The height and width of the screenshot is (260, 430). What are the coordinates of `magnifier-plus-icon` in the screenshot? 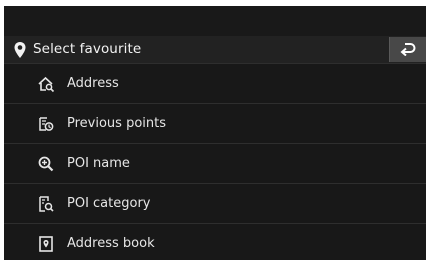 It's located at (46, 164).